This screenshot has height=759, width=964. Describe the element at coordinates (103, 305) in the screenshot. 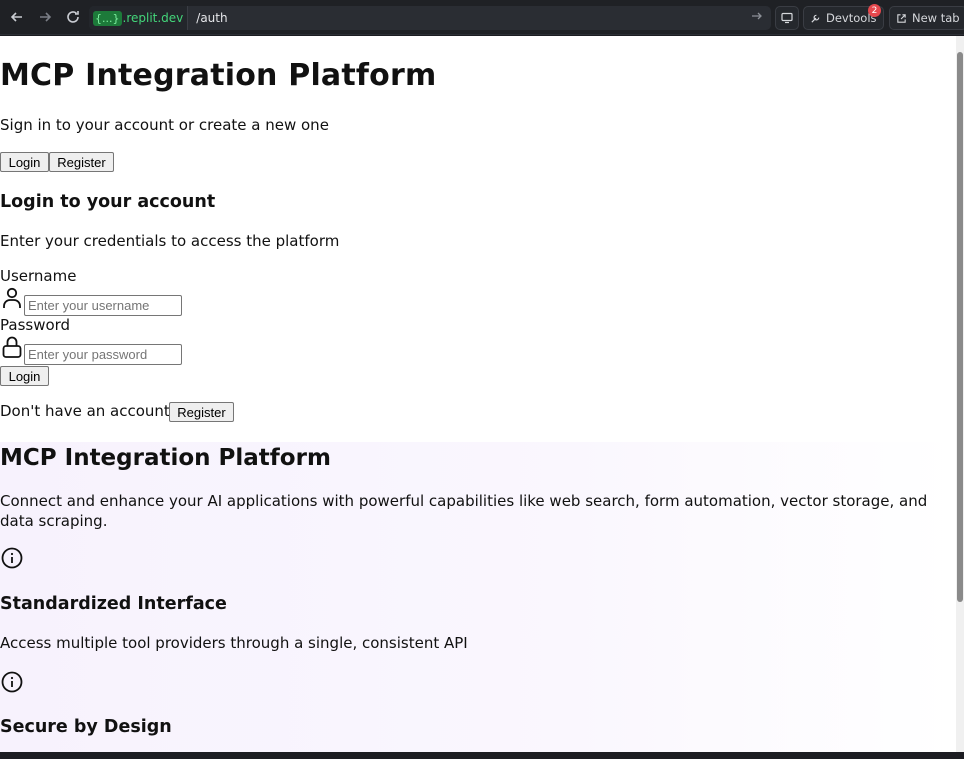

I see `username-input` at that location.